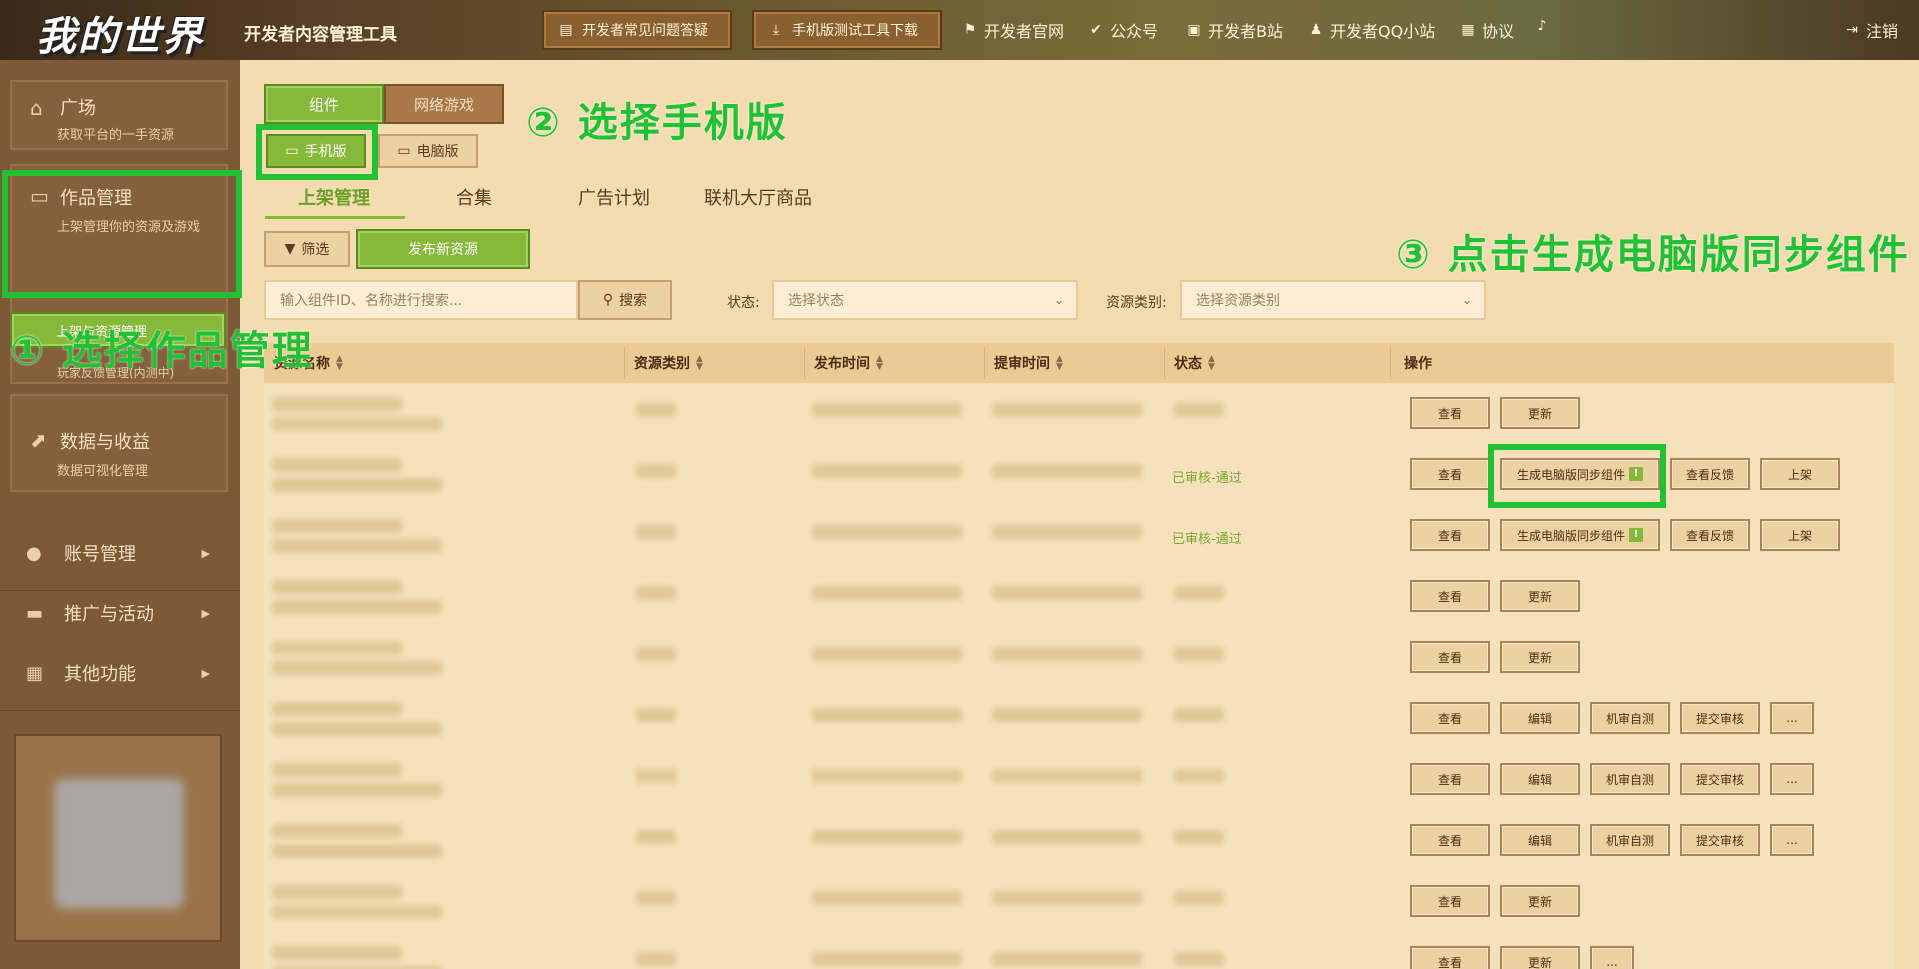 The height and width of the screenshot is (969, 1919). What do you see at coordinates (120, 553) in the screenshot?
I see `sidebar-item-account: ● 账号管理 ▶` at bounding box center [120, 553].